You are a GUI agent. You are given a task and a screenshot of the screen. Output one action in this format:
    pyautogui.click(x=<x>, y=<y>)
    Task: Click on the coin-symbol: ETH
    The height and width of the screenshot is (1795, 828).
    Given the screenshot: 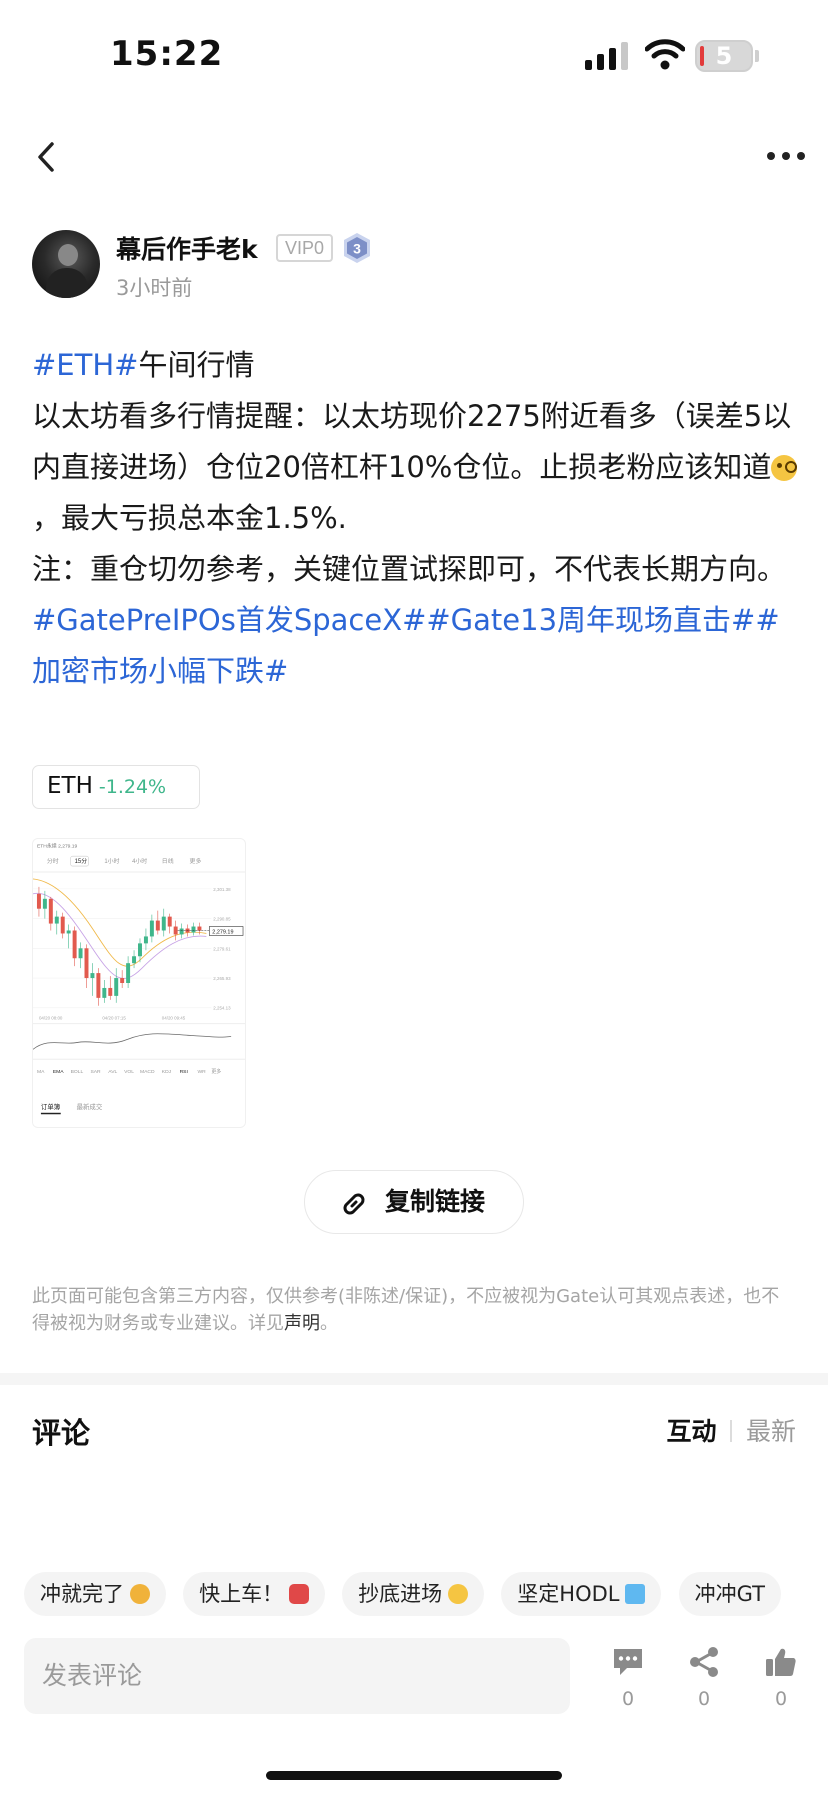 What is the action you would take?
    pyautogui.click(x=70, y=786)
    